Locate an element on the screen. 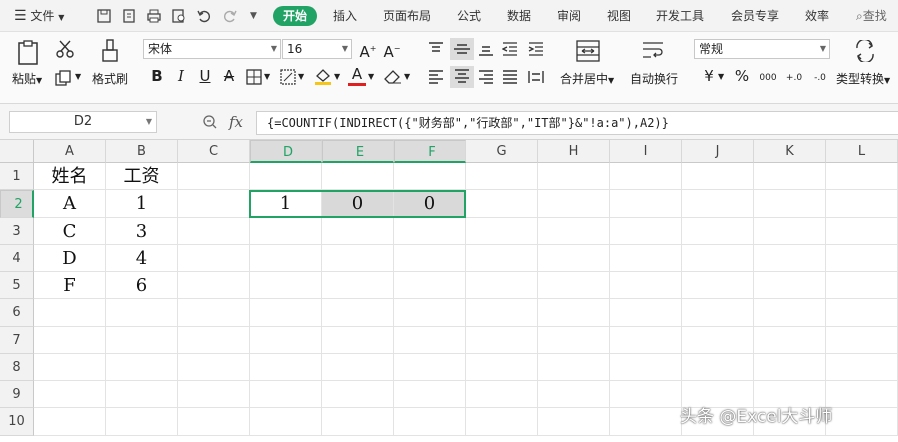 This screenshot has height=442, width=898. cell-k4 is located at coordinates (790, 258).